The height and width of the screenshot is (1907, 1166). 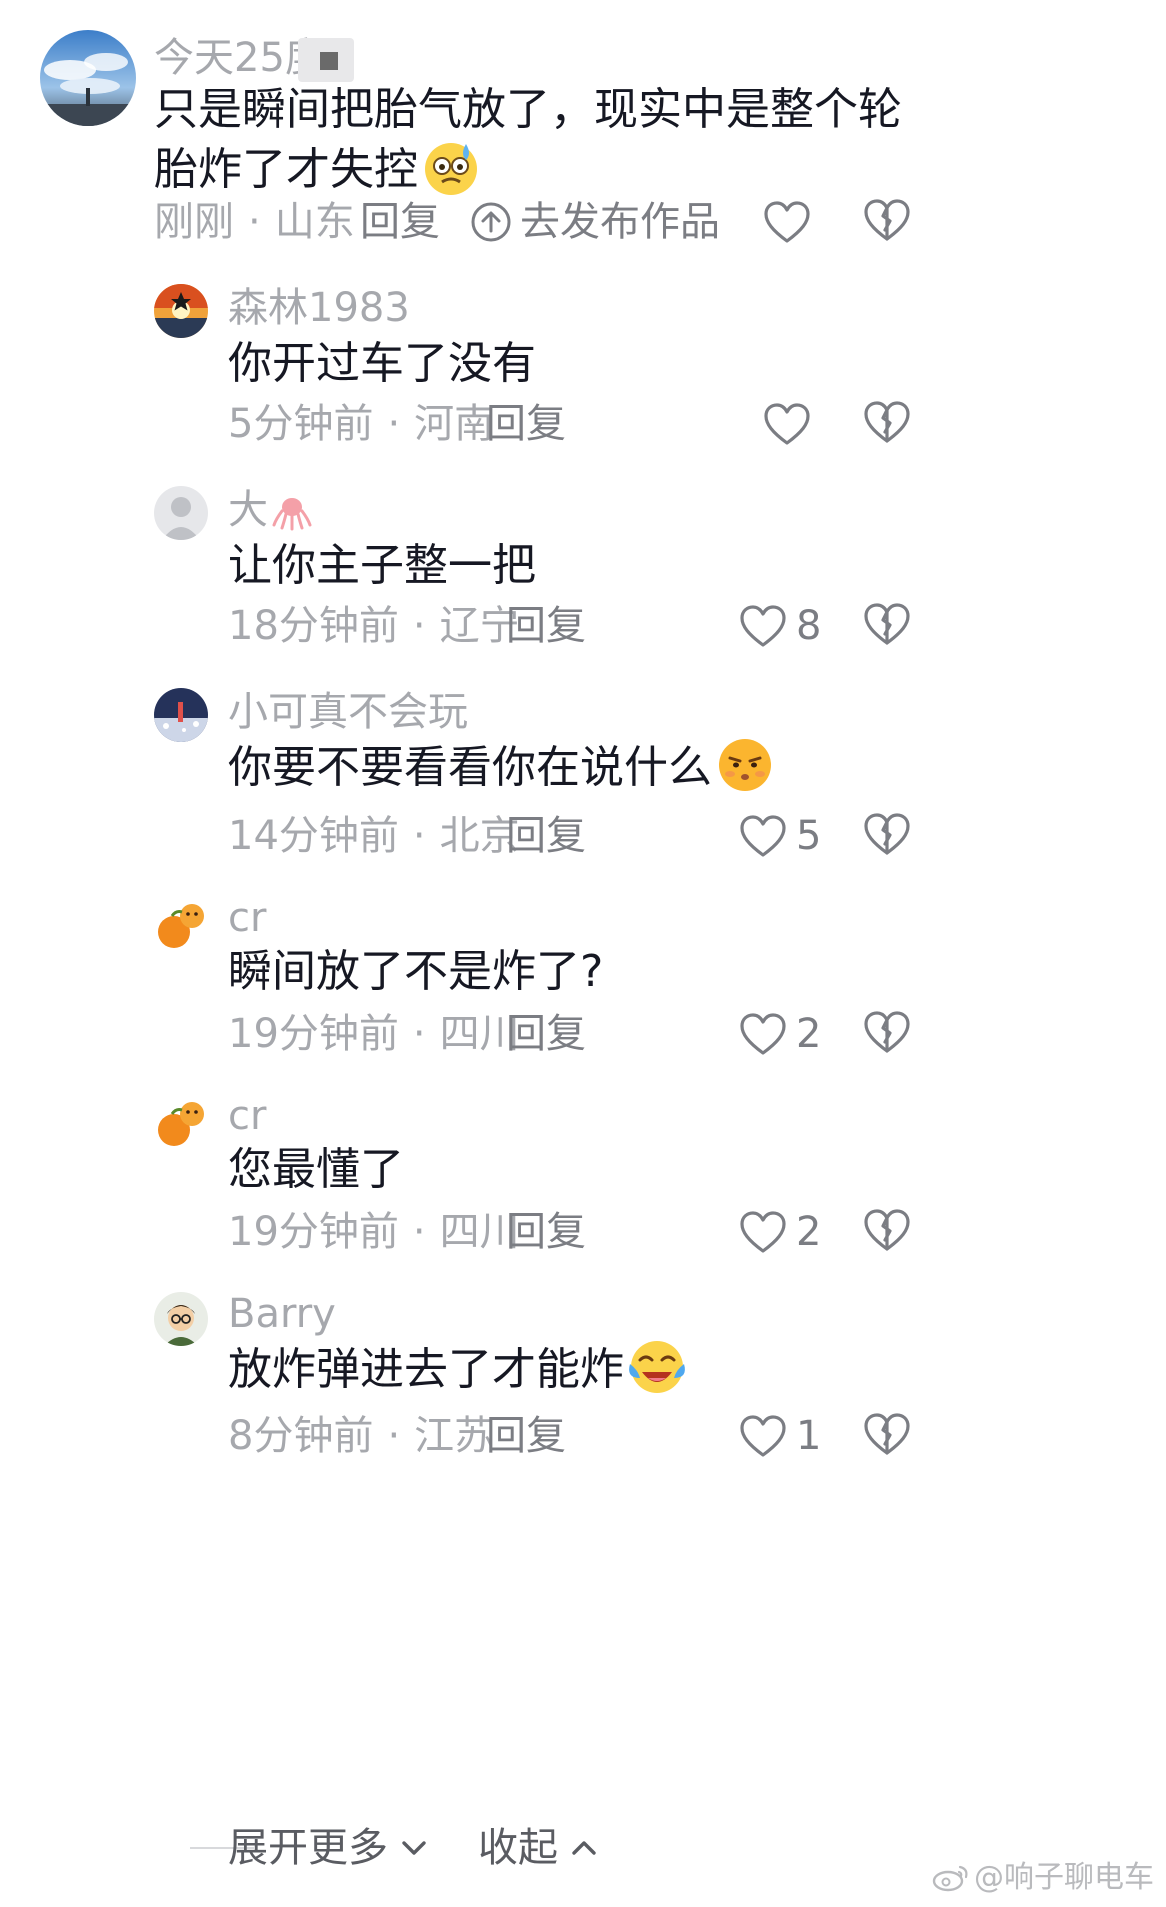 I want to click on like-button: 5, so click(x=779, y=836).